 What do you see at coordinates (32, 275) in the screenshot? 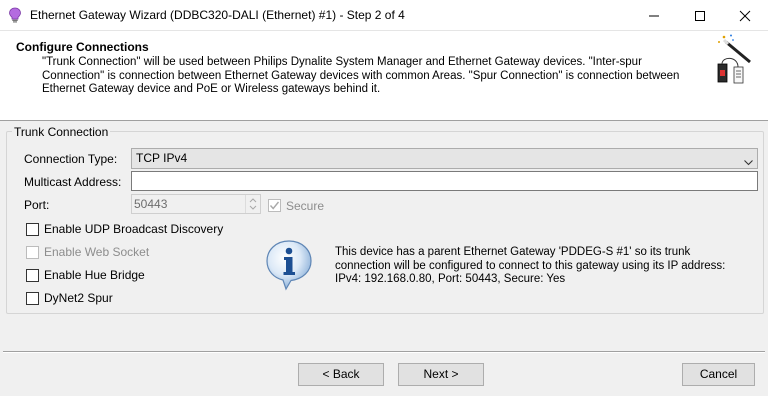
I see `hue-bridge-checkbox` at bounding box center [32, 275].